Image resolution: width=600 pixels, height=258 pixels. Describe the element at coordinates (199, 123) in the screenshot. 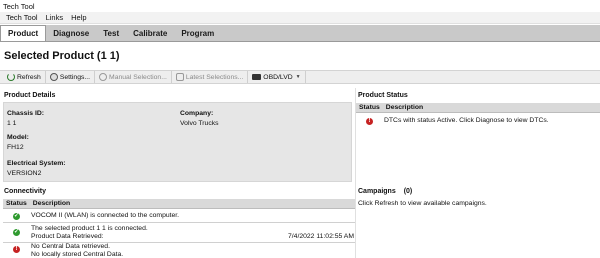

I see `company-value: Volvo Trucks` at that location.